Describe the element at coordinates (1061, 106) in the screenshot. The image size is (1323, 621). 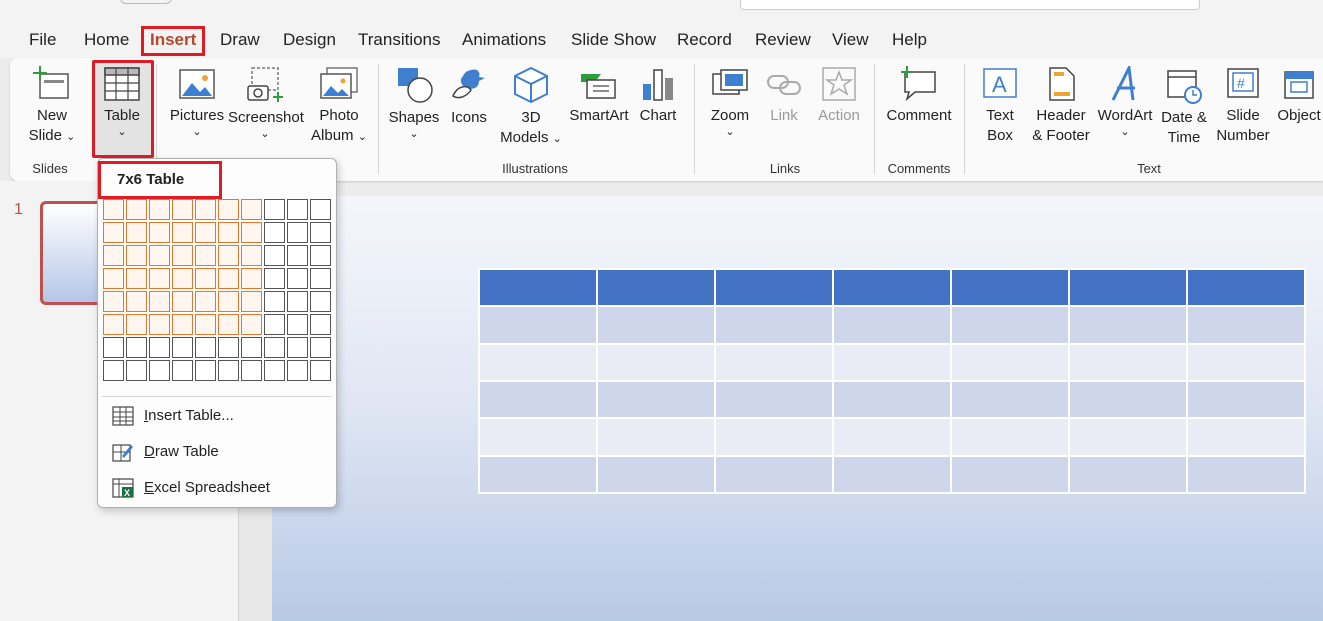
I see `header-footer-button: Header & Footer` at that location.